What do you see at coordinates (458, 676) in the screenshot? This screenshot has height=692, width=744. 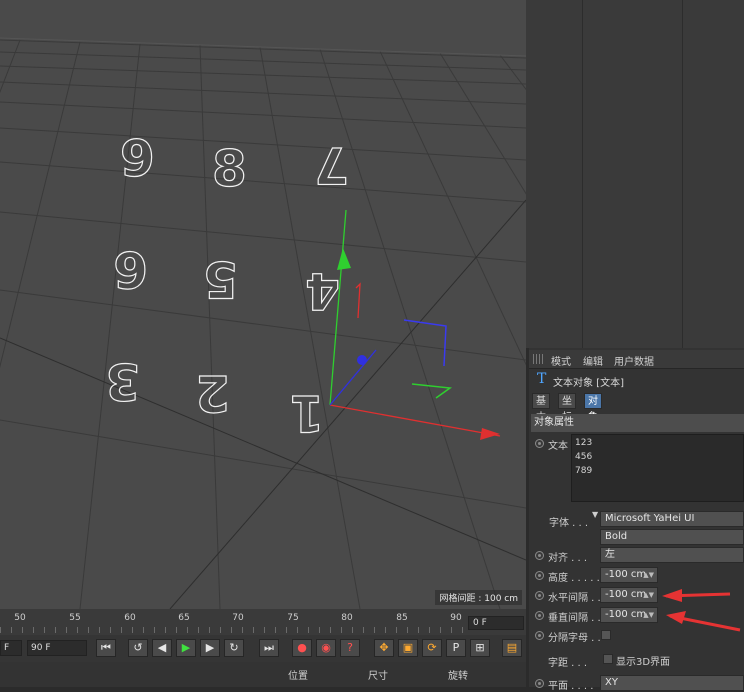 I see `coord-rotation-header: 旋转` at bounding box center [458, 676].